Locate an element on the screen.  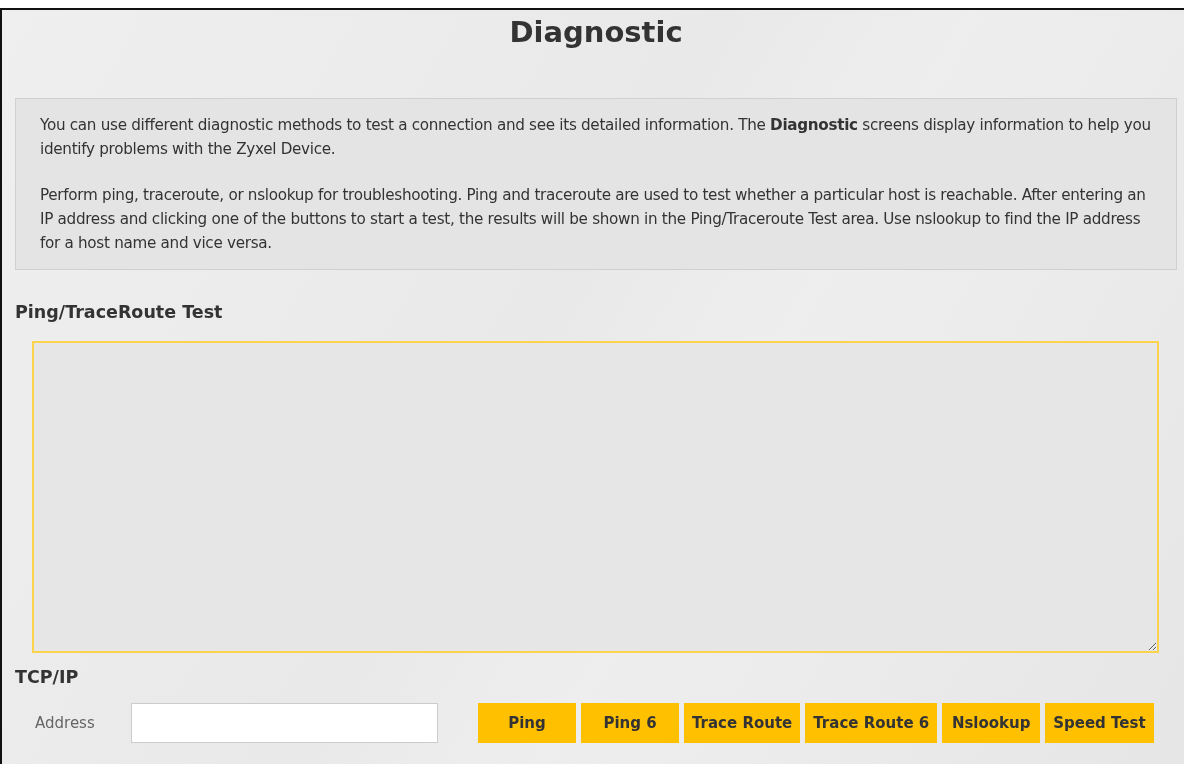
page-title: Diagnostic is located at coordinates (596, 32).